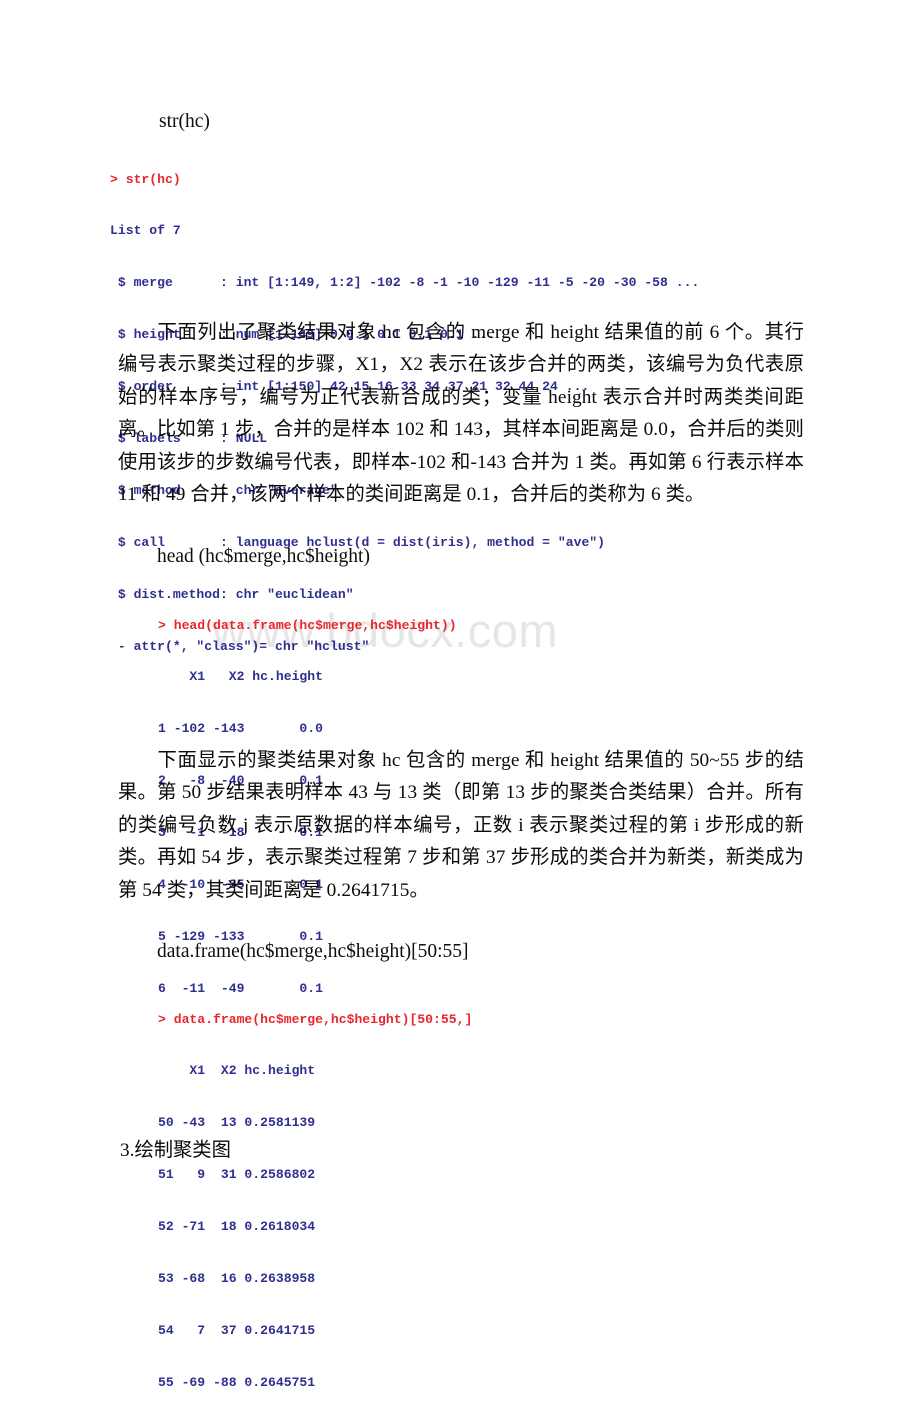  I want to click on console-line: 52 -71 18 0.2618034, so click(237, 1227).